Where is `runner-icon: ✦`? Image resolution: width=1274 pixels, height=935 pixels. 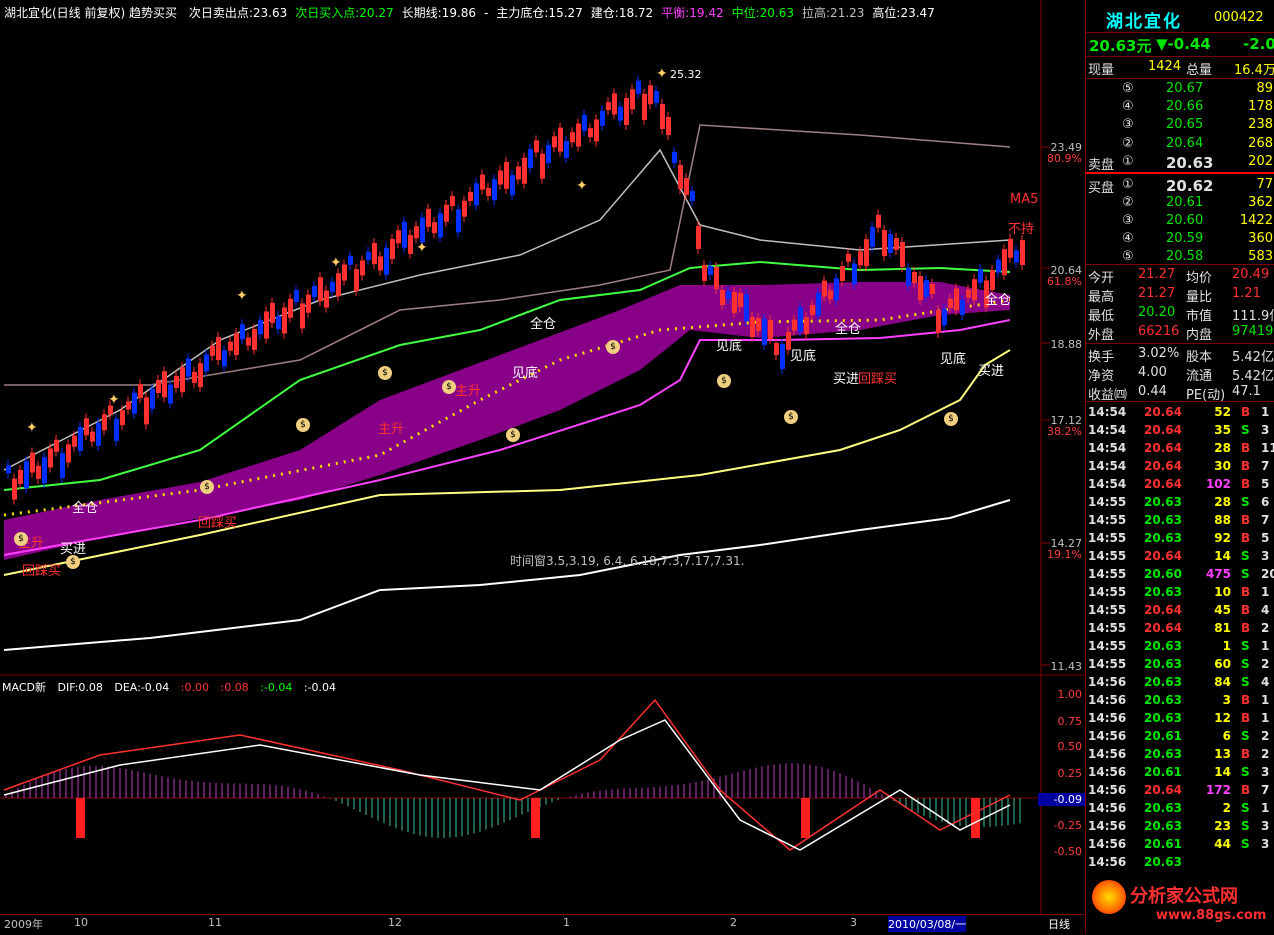
runner-icon: ✦ is located at coordinates (32, 428).